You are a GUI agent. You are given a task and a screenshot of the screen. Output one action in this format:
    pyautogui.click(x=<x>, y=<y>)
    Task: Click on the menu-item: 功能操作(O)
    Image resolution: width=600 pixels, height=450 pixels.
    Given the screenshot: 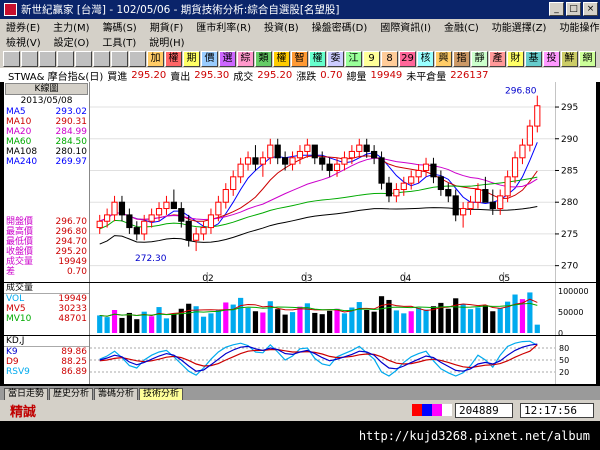 What is the action you would take?
    pyautogui.click(x=579, y=26)
    